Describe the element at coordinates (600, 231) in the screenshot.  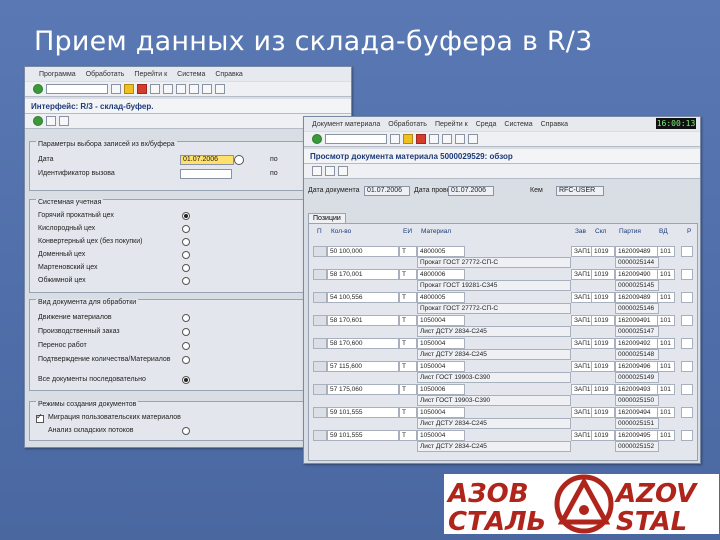
I see `column-header: Скл` at that location.